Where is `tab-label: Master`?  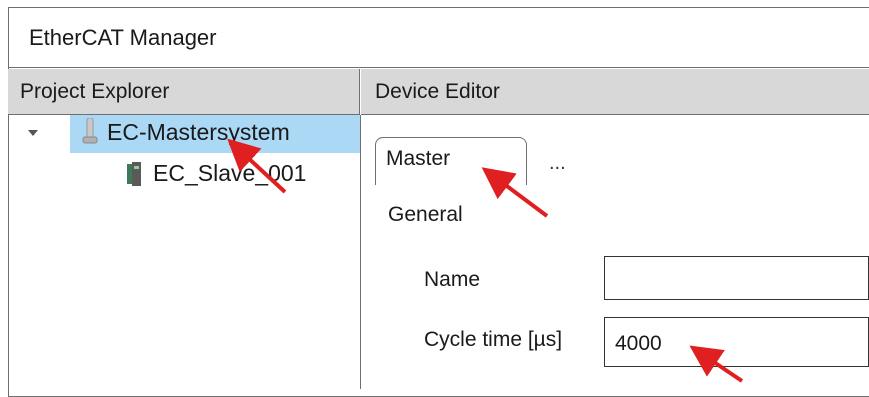 tab-label: Master is located at coordinates (418, 158).